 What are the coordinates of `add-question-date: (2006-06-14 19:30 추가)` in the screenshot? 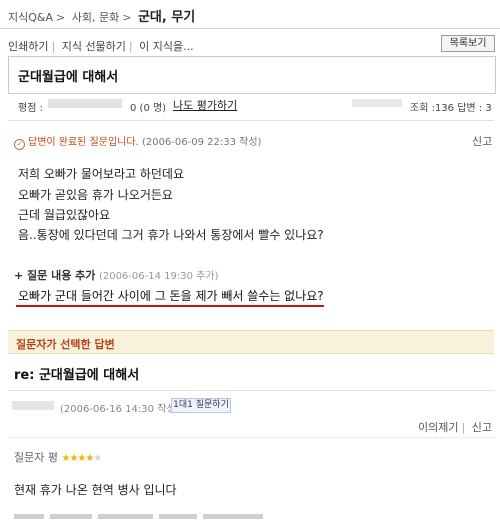 It's located at (158, 276).